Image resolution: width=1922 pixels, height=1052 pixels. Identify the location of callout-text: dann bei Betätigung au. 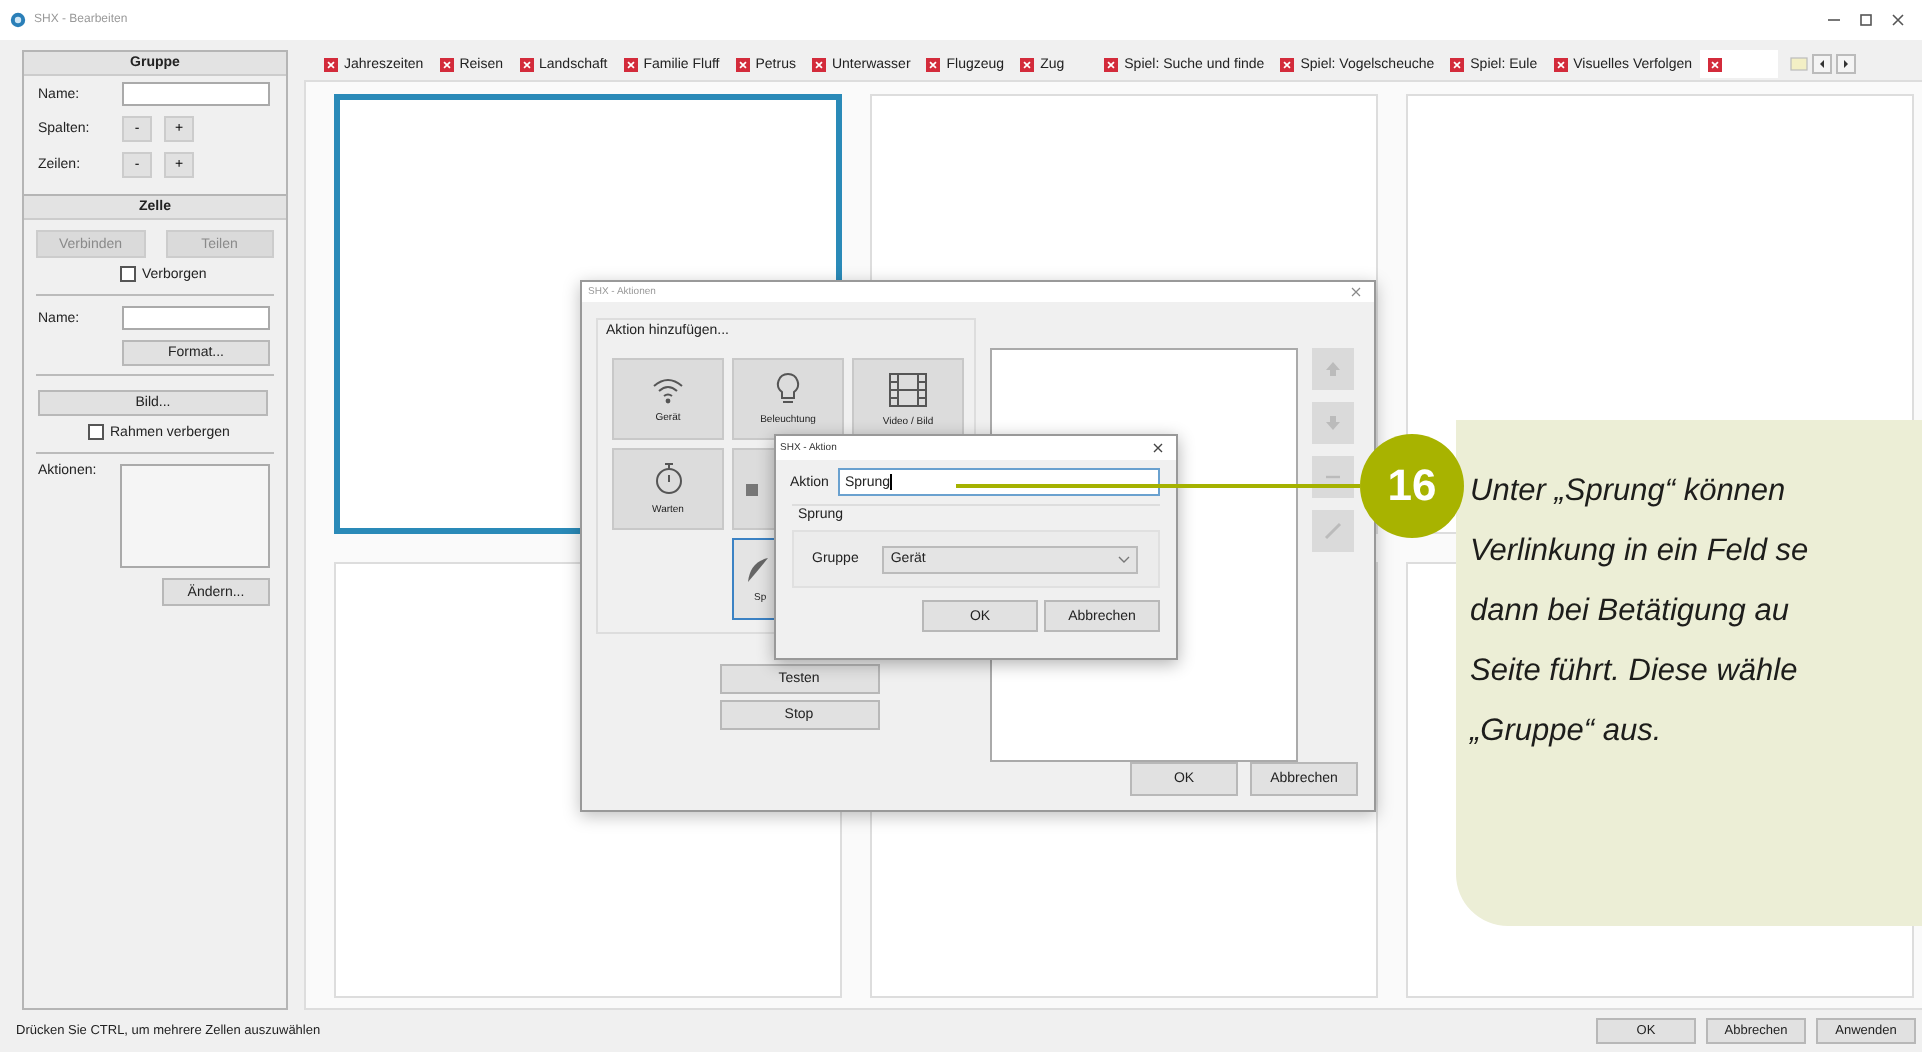
(1630, 612).